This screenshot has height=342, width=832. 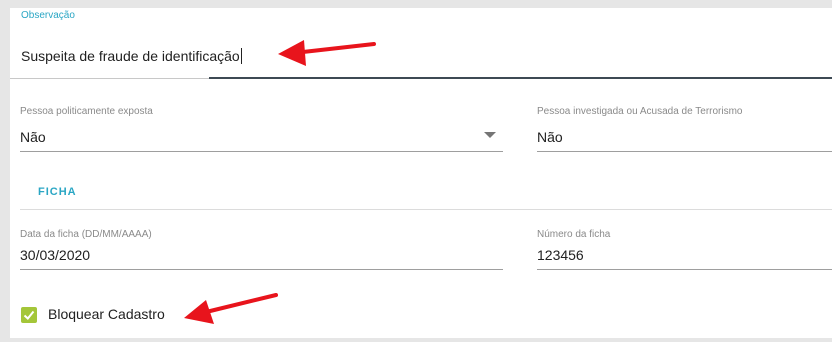 I want to click on data-ficha-underline, so click(x=261, y=269).